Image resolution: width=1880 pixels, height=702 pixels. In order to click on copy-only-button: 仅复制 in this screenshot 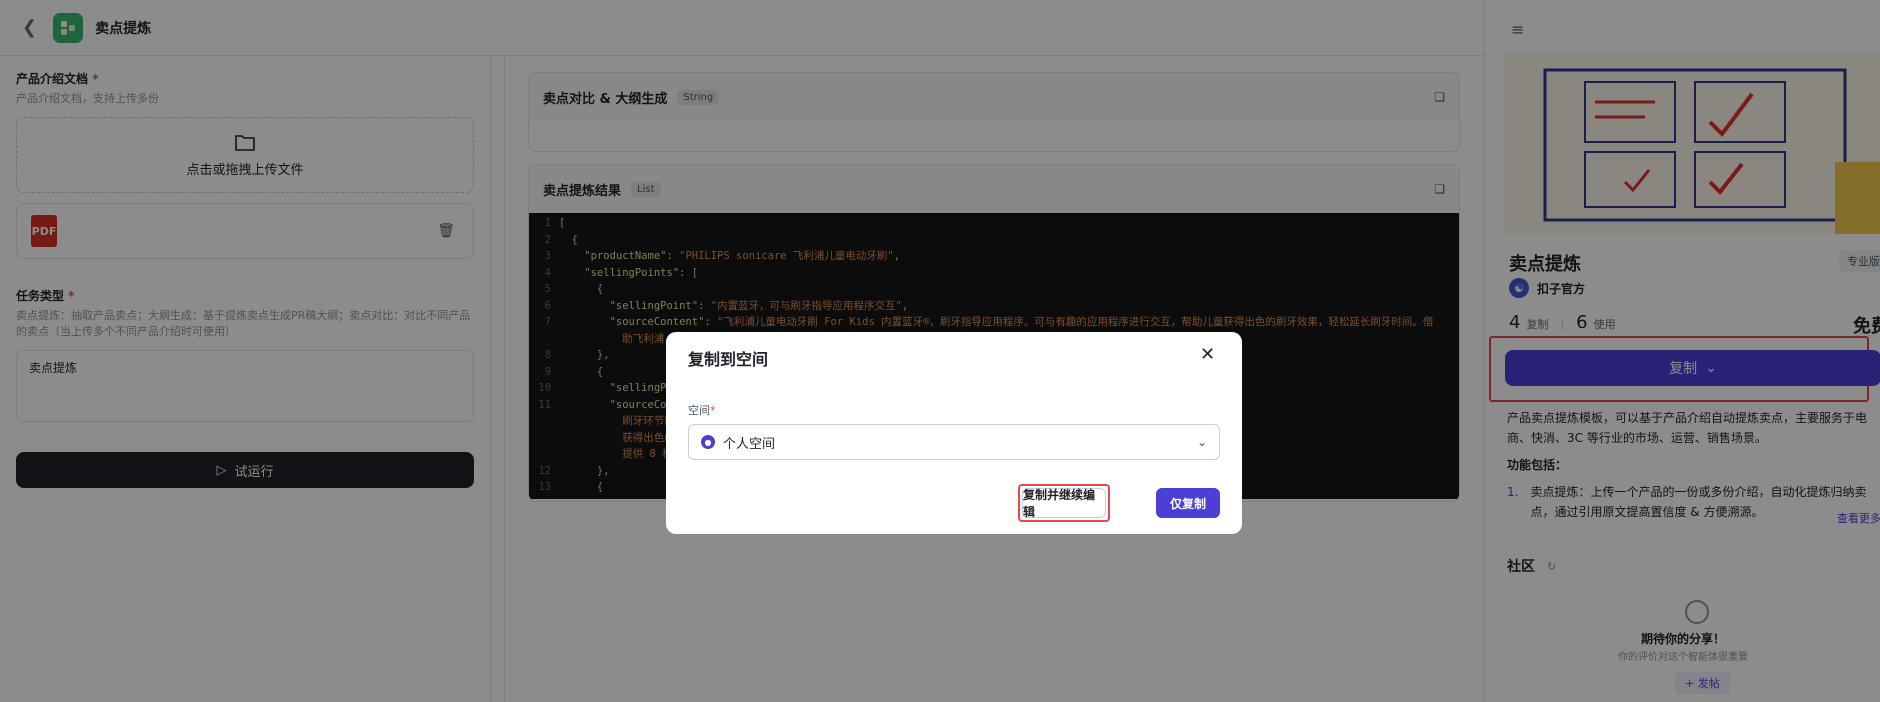, I will do `click(1188, 503)`.